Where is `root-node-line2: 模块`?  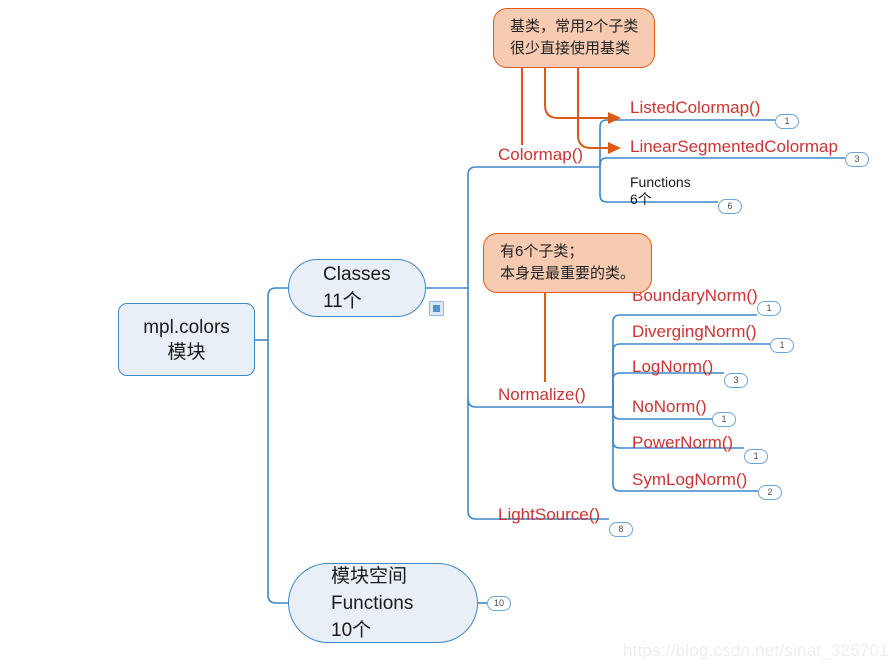
root-node-line2: 模块 is located at coordinates (186, 352).